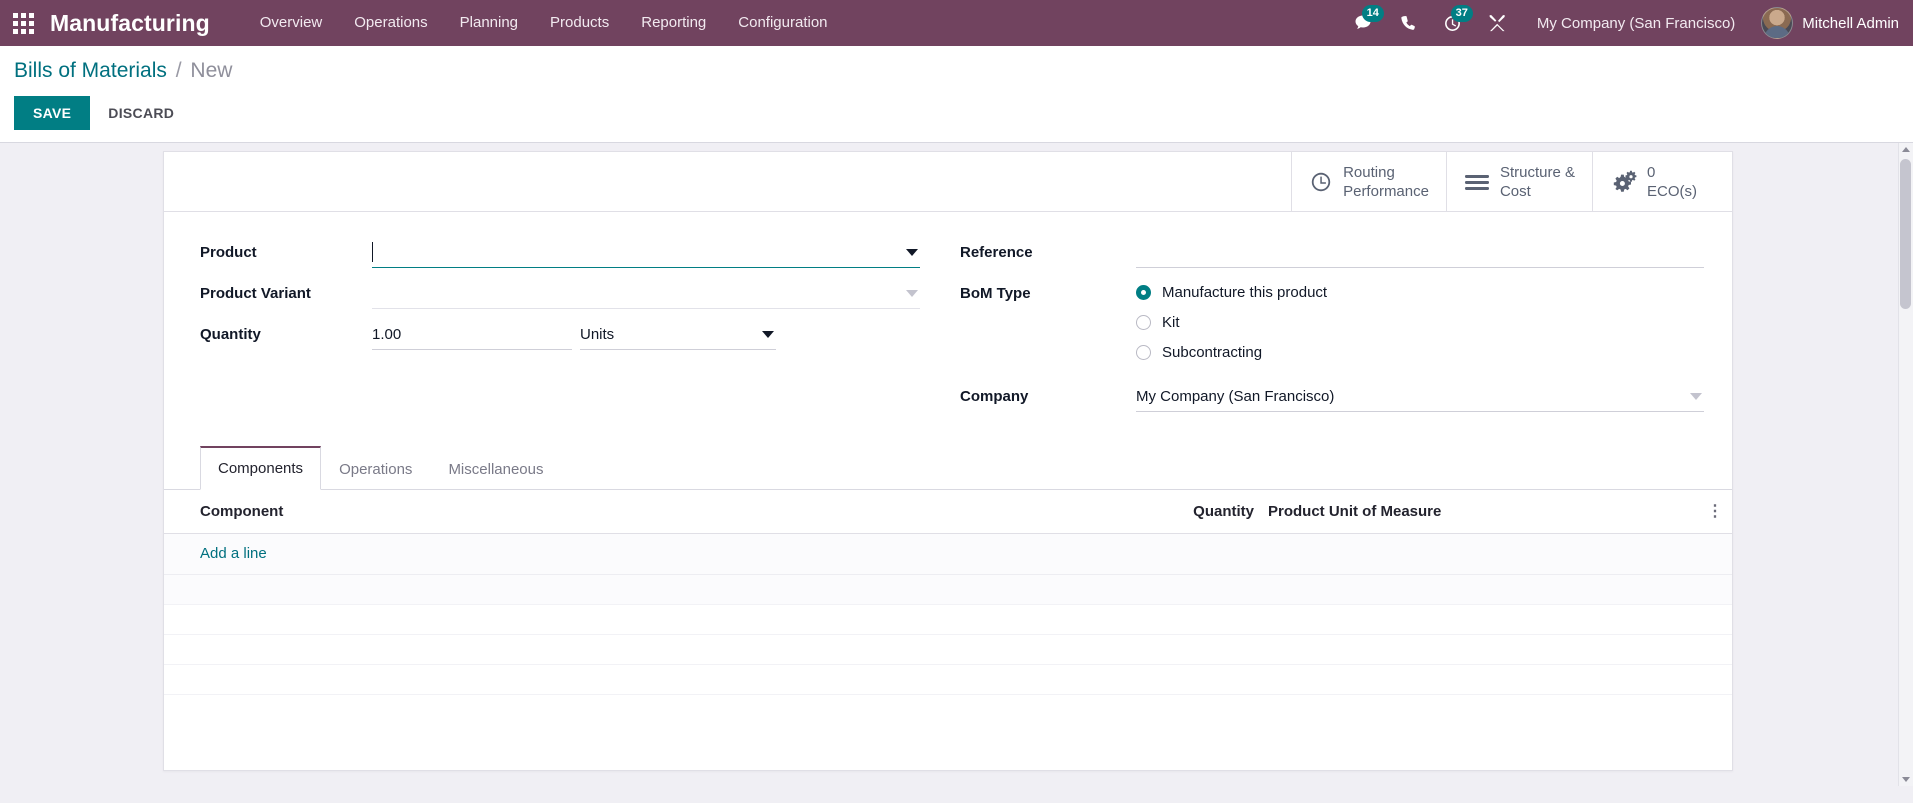  Describe the element at coordinates (375, 469) in the screenshot. I see `tab-operations: Operations` at that location.